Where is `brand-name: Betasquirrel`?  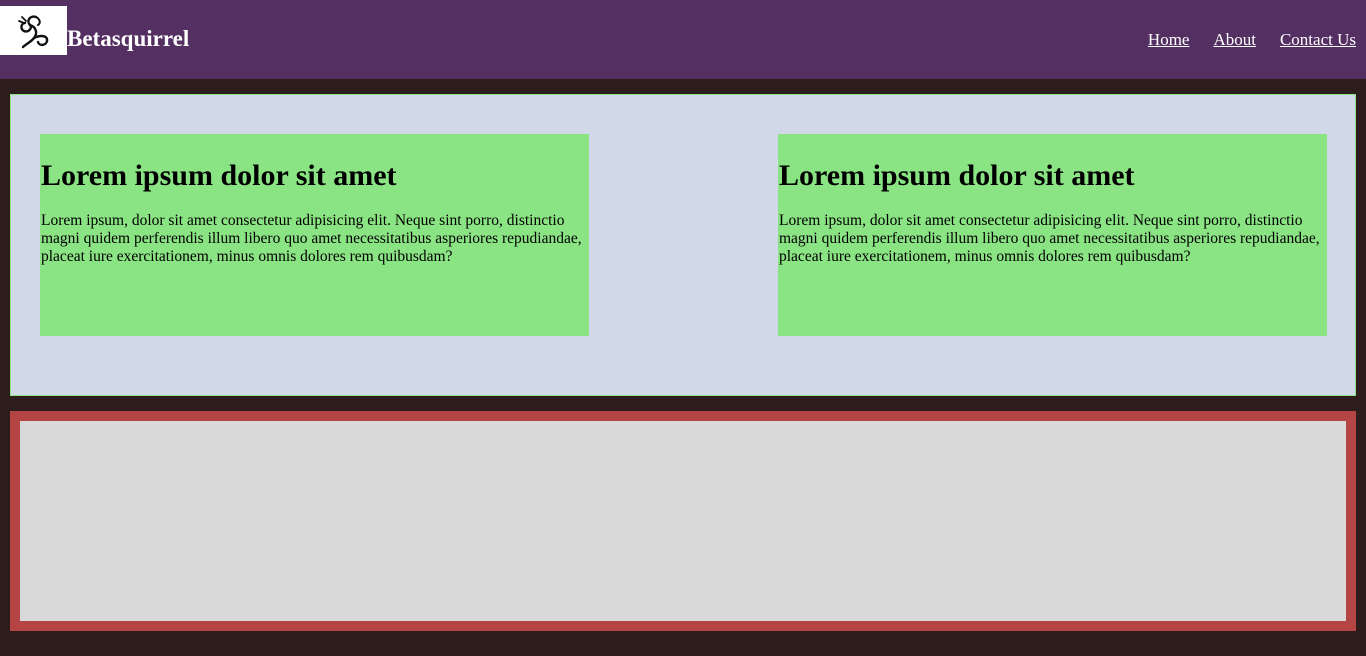
brand-name: Betasquirrel is located at coordinates (128, 39).